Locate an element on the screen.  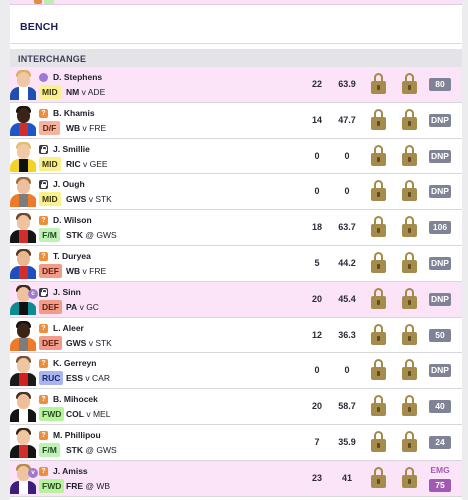
player-name: M. Phillipou is located at coordinates (77, 435).